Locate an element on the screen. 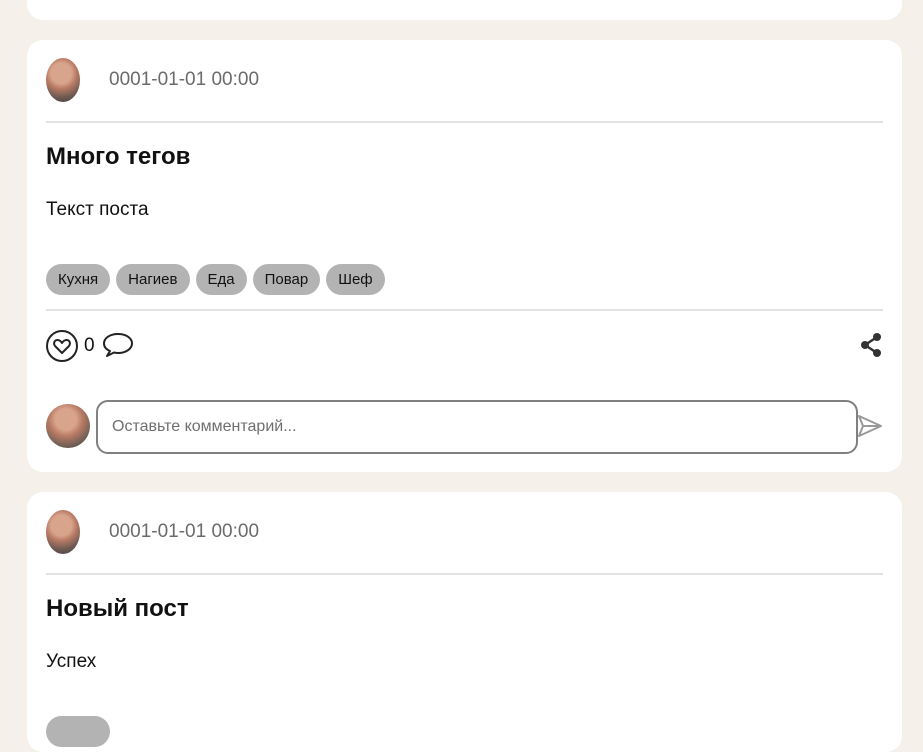  like-count: 0 is located at coordinates (89, 345).